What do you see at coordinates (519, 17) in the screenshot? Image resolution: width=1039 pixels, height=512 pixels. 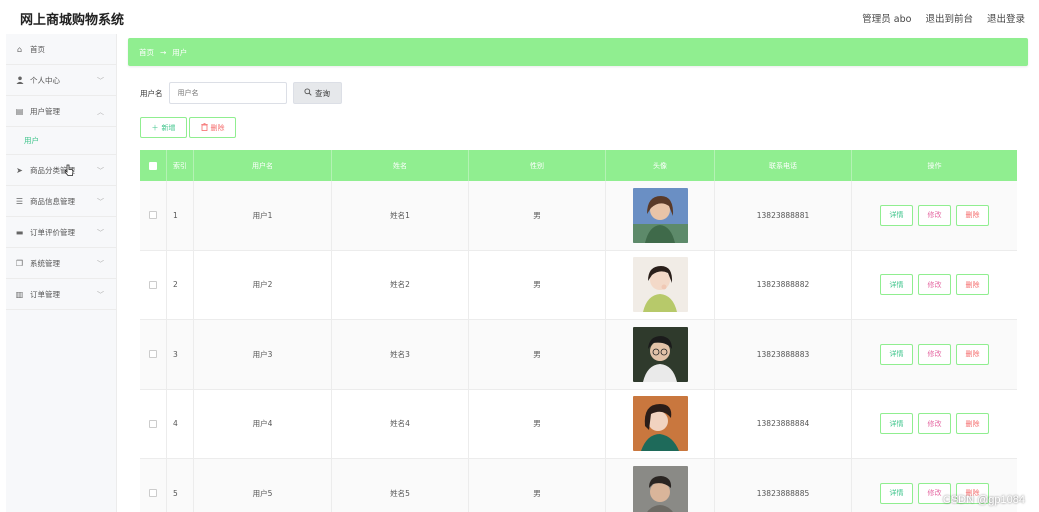 I see `top-bar: 网上商城购物系统 管理员 abo 退出到前台 退出登录` at bounding box center [519, 17].